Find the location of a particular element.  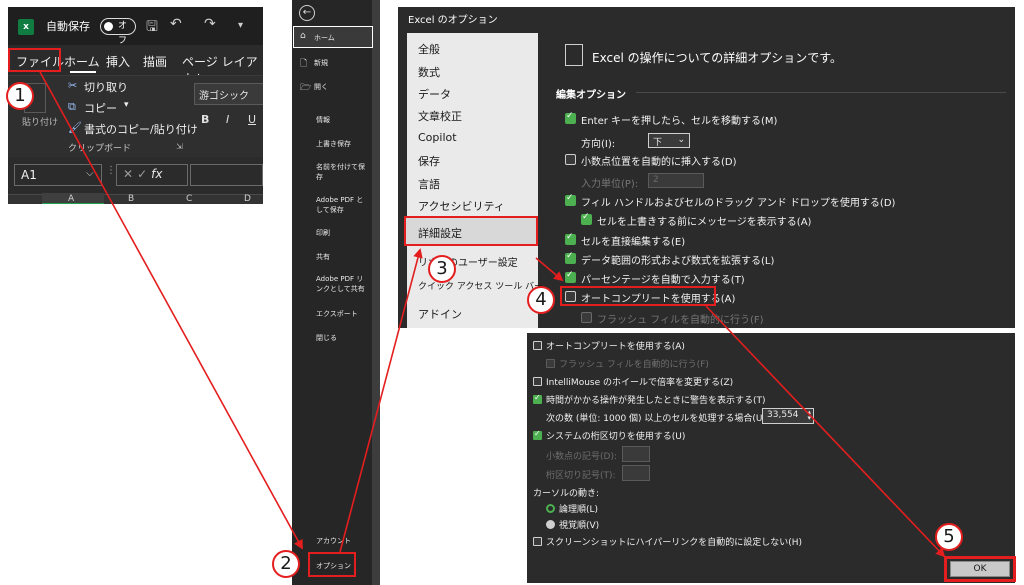

redo-icon: ↷ is located at coordinates (210, 24).